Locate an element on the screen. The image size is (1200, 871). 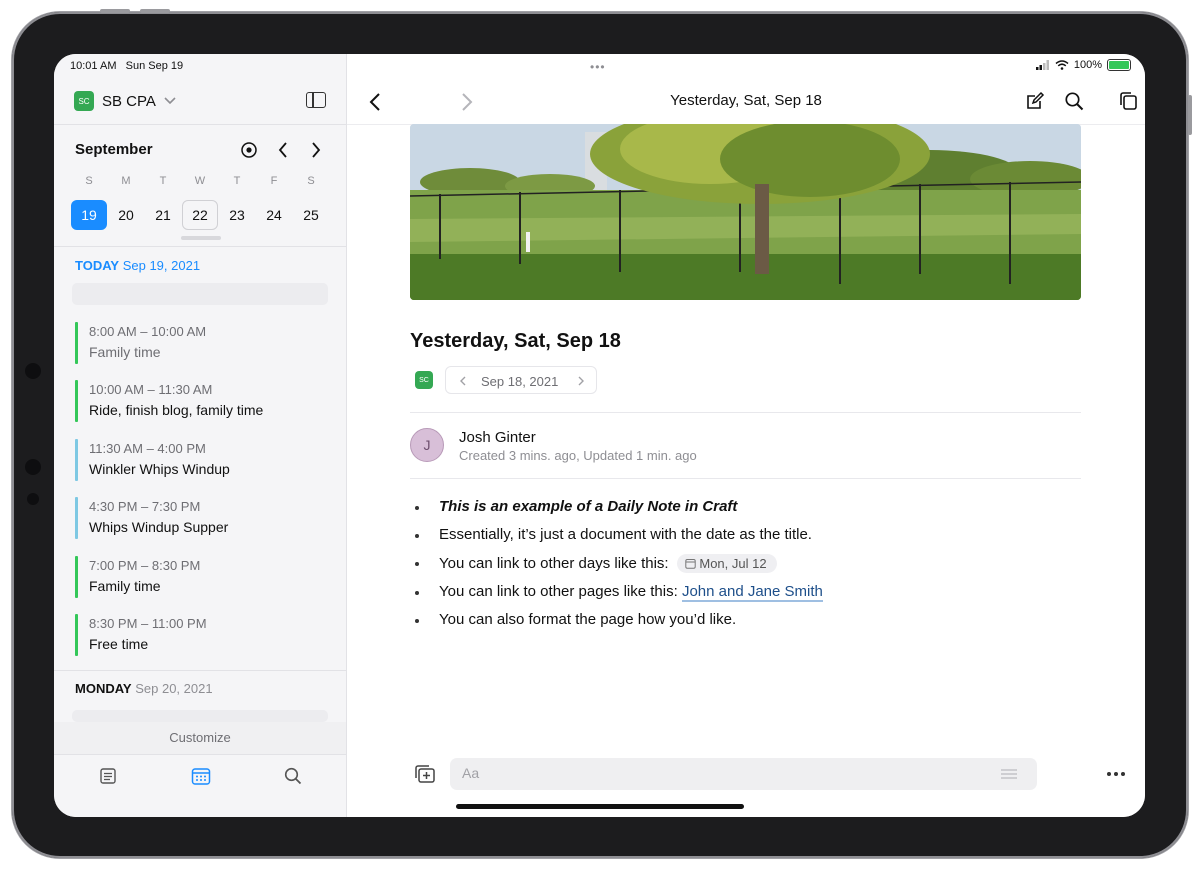
event-title: Free time is located at coordinates (119, 644).